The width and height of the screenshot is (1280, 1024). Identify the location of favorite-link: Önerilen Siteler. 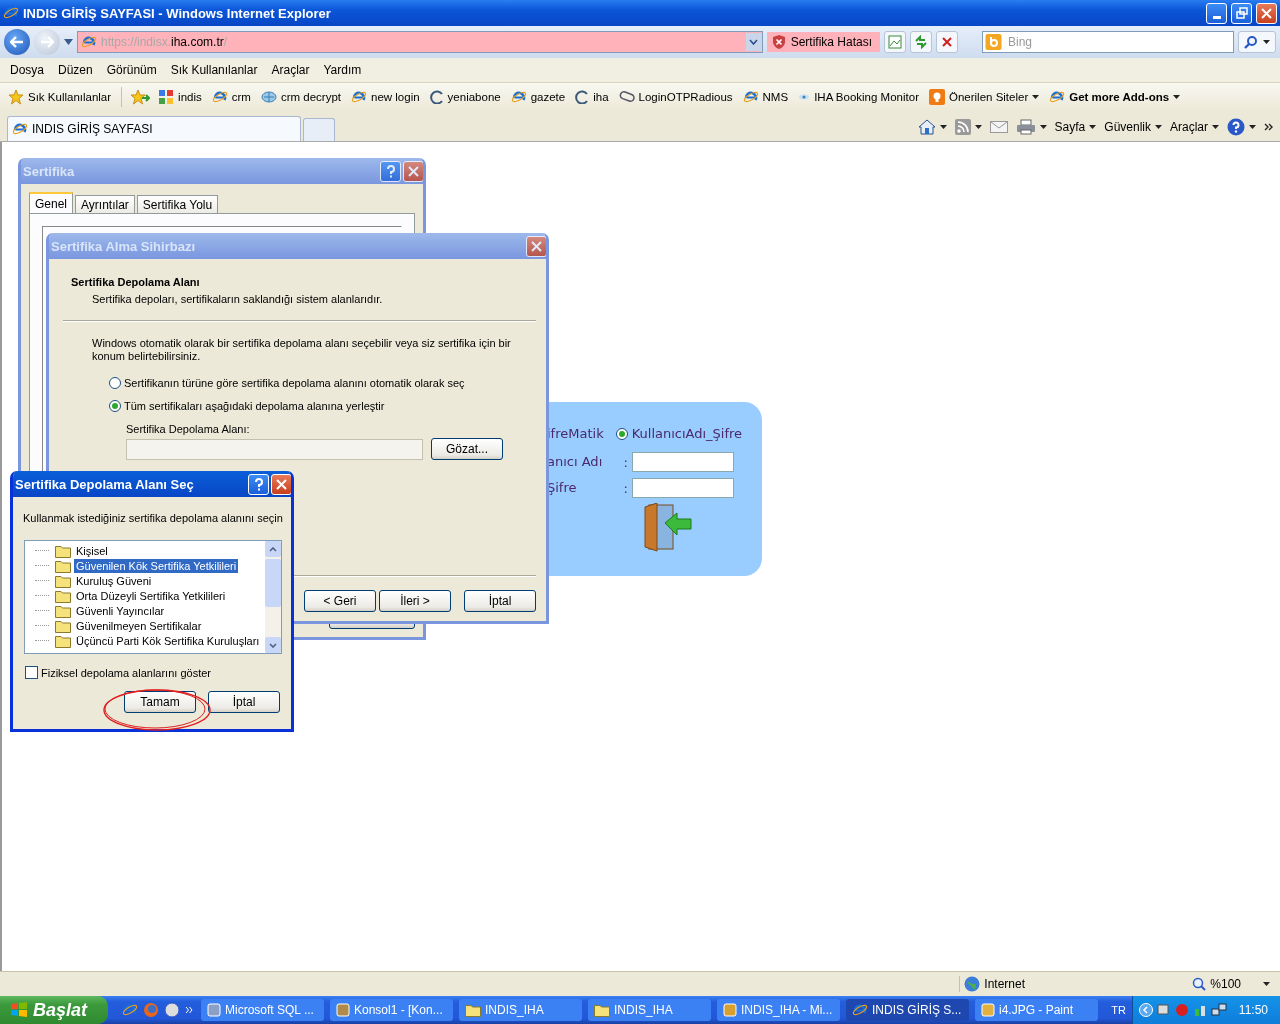
(984, 97).